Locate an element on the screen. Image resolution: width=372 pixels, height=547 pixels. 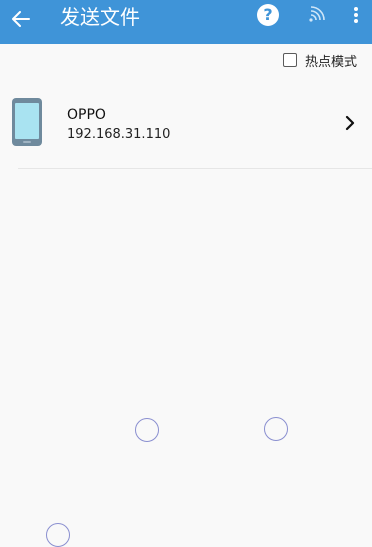
app-bar: 发送文件 ? is located at coordinates (186, 22).